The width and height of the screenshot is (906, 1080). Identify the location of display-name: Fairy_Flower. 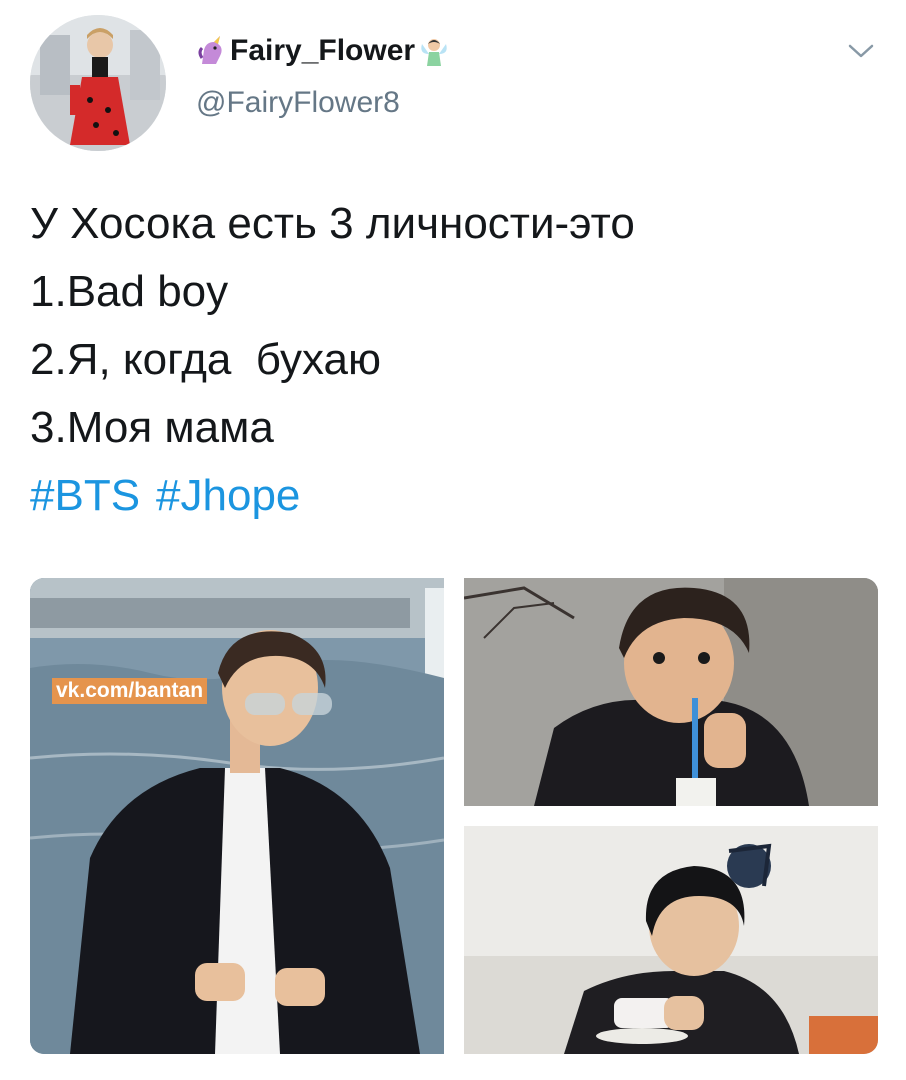
(323, 50).